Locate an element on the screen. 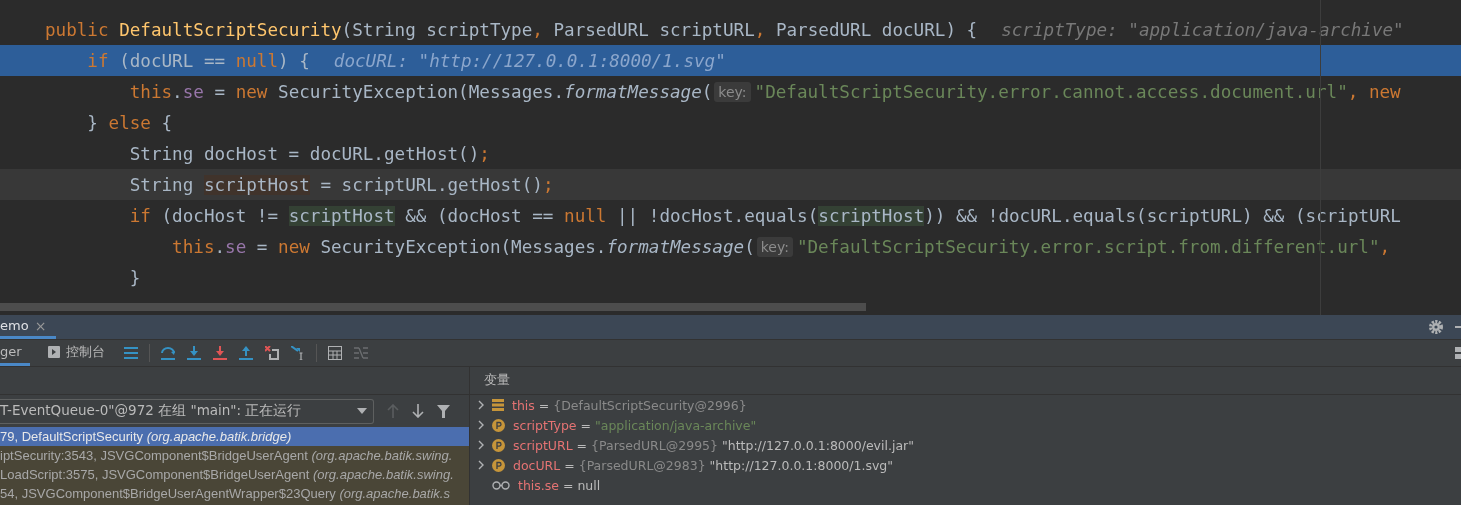  variable-entry: docURL = {ParsedURL@2983} "http://127.0.0.1:8000/1.svg" is located at coordinates (703, 465).